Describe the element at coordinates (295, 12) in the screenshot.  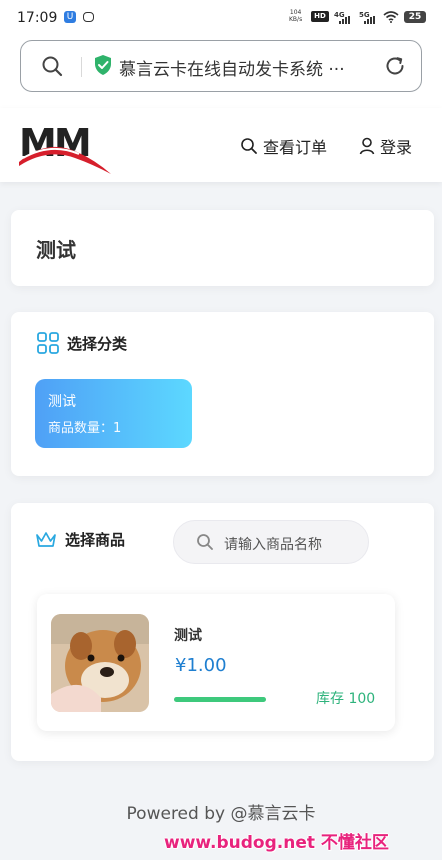
I see `network-speed-value: 104` at that location.